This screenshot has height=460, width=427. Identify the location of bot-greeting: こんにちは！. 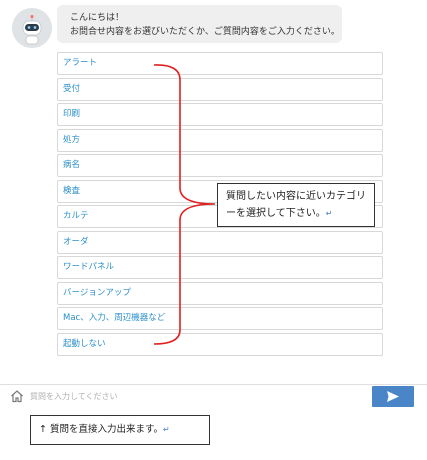
(97, 18).